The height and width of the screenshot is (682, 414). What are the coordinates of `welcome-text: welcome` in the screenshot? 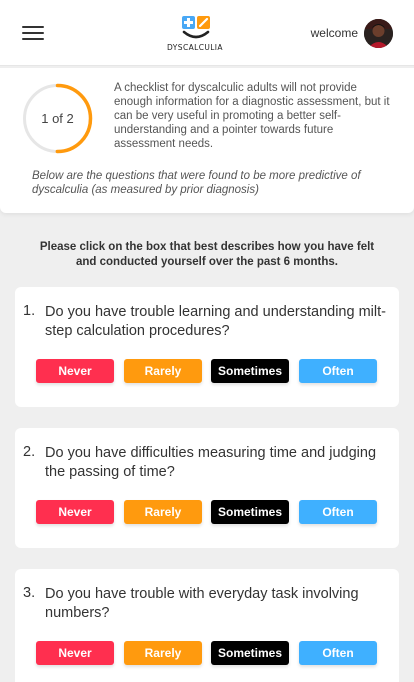 It's located at (334, 33).